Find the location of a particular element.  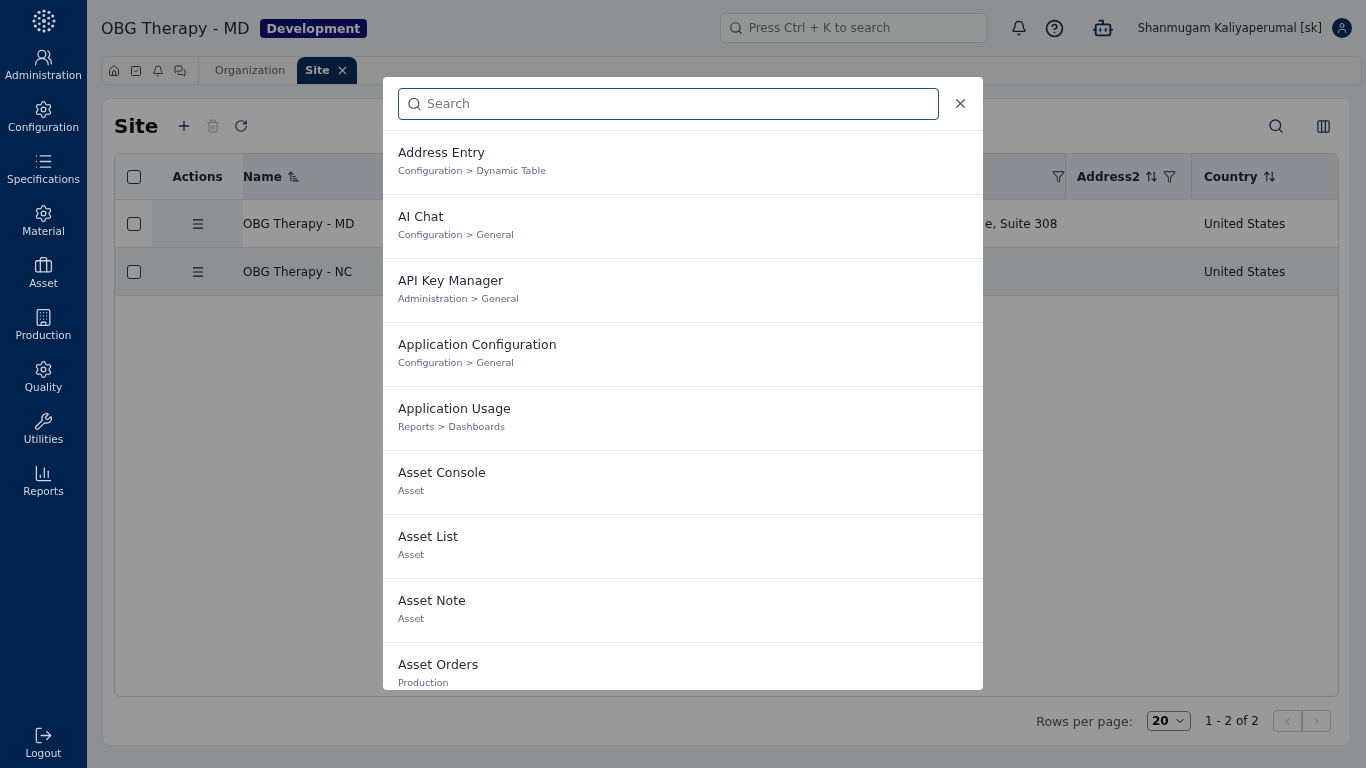

search-result: Asset Note Asset is located at coordinates (683, 611).